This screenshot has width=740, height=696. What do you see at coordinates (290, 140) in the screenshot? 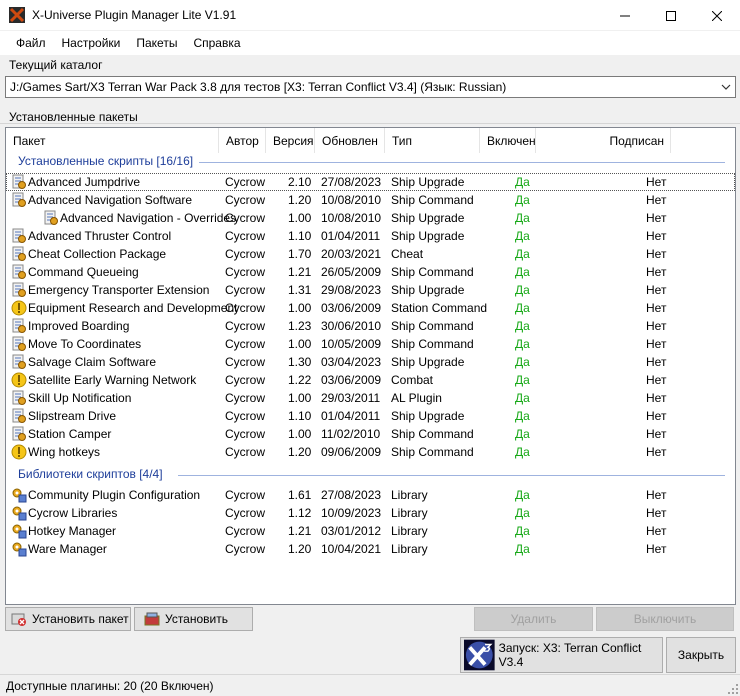
I see `column-header-version: Версия` at bounding box center [290, 140].